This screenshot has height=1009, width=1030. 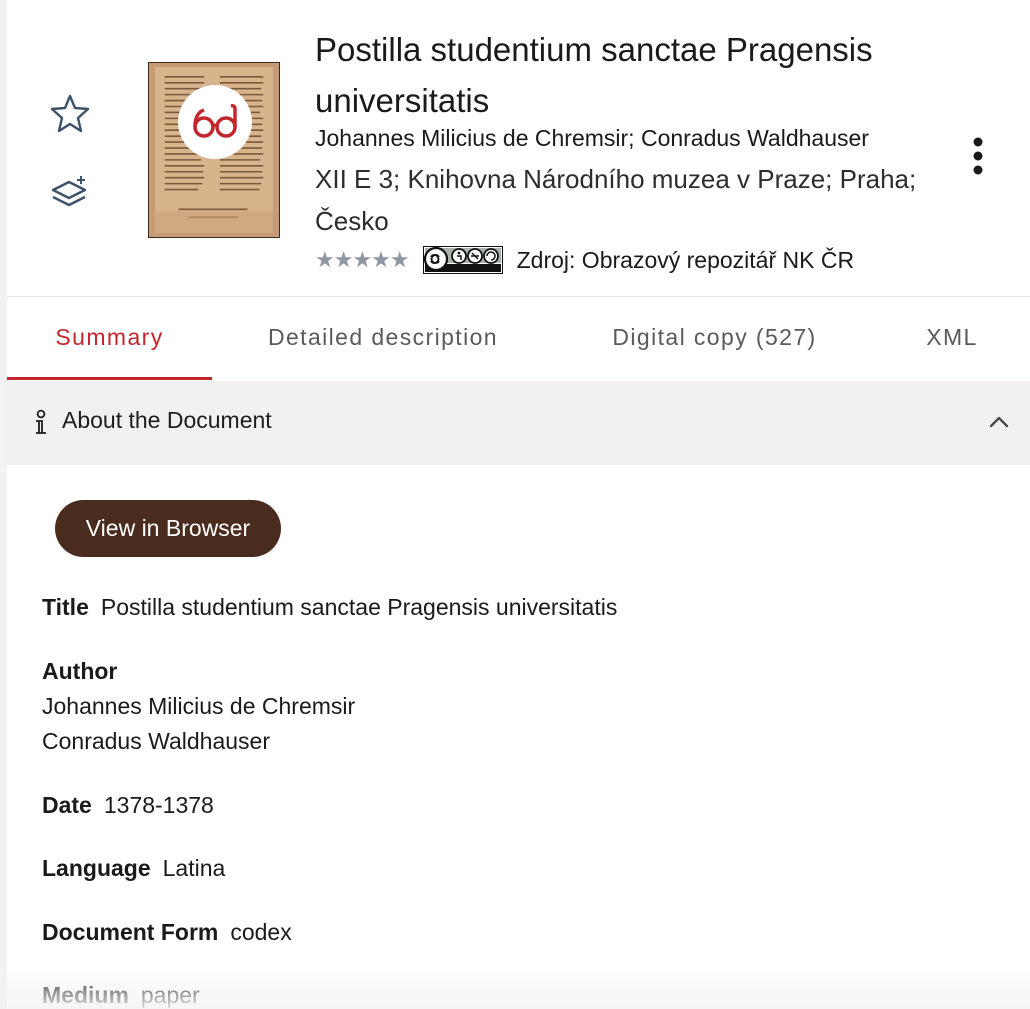 What do you see at coordinates (462, 260) in the screenshot?
I see `cc-by-nc-sa-badge` at bounding box center [462, 260].